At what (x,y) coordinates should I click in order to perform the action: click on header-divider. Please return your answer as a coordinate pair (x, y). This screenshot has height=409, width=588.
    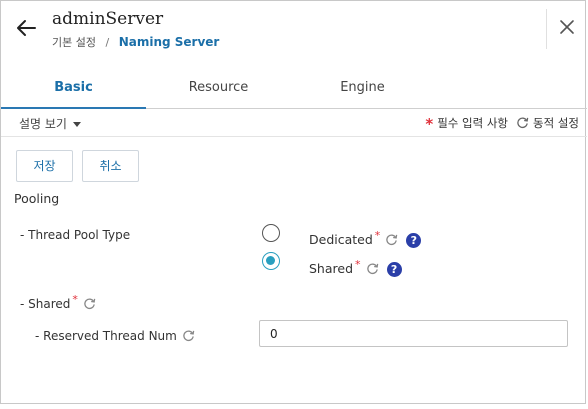
    Looking at the image, I should click on (546, 29).